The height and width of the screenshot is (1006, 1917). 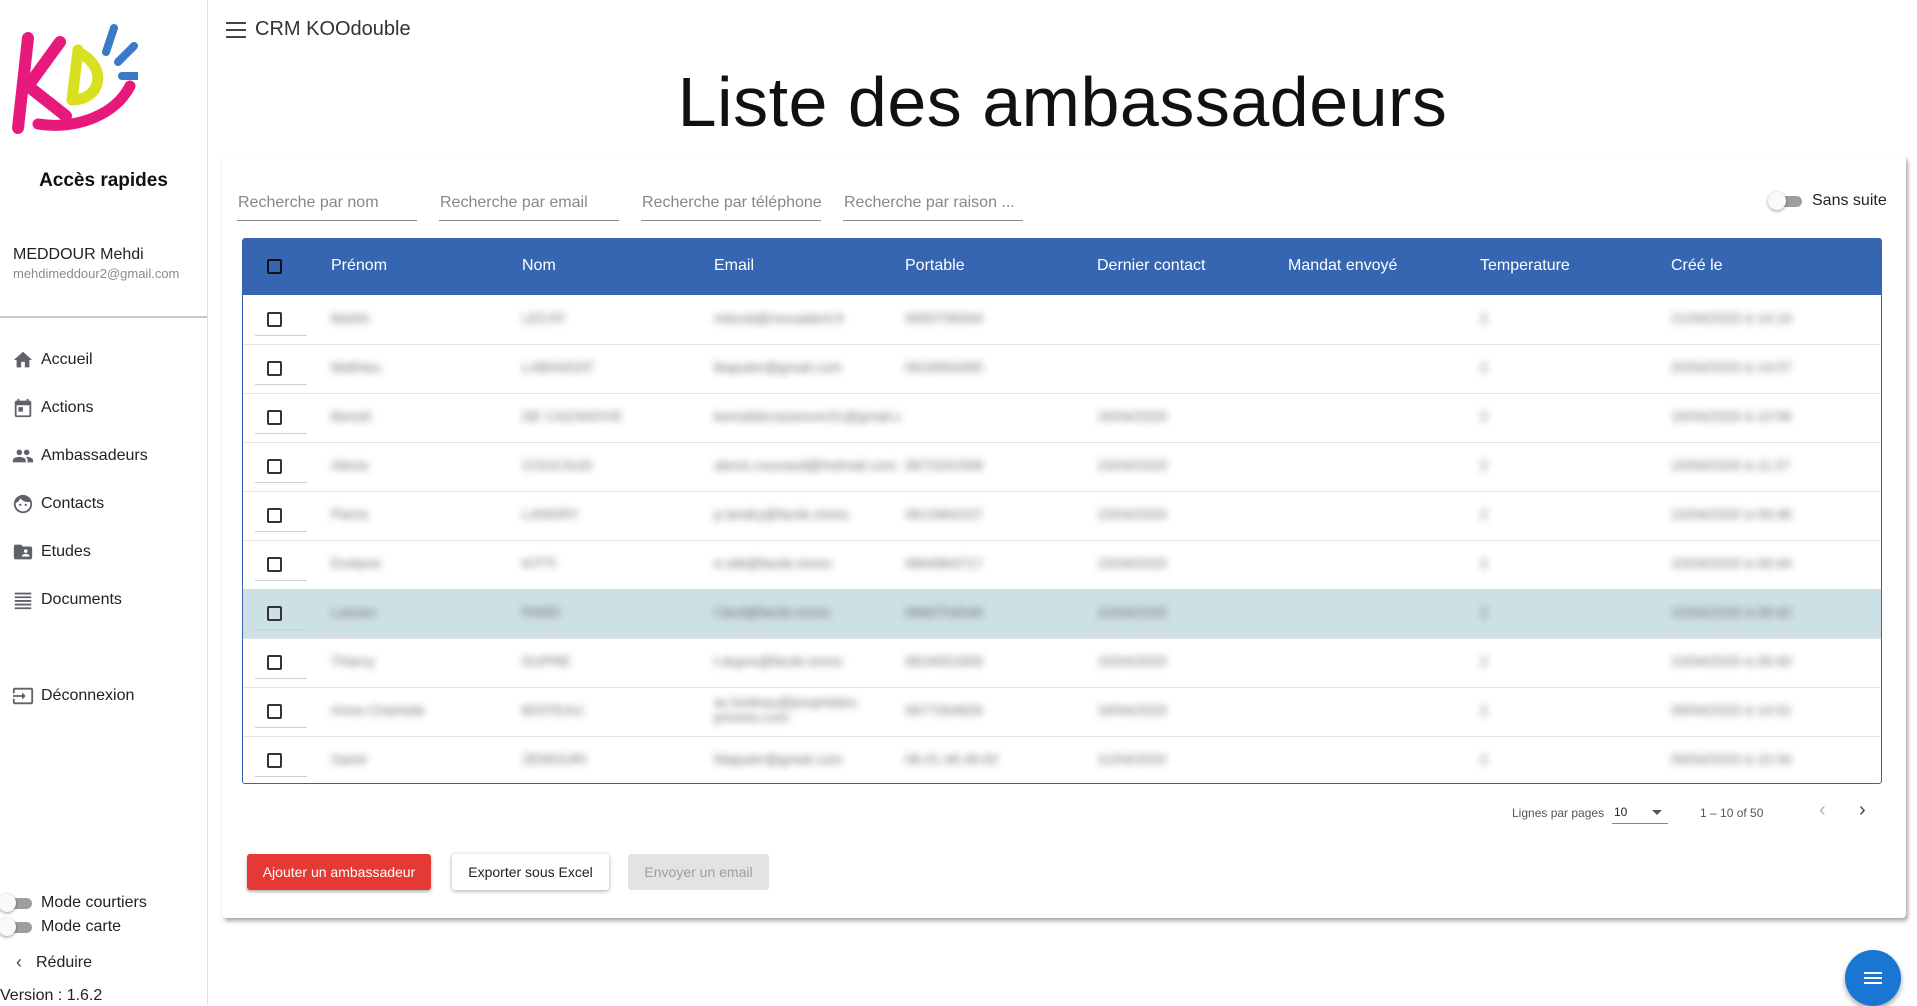 I want to click on select-all-checkbox, so click(x=274, y=266).